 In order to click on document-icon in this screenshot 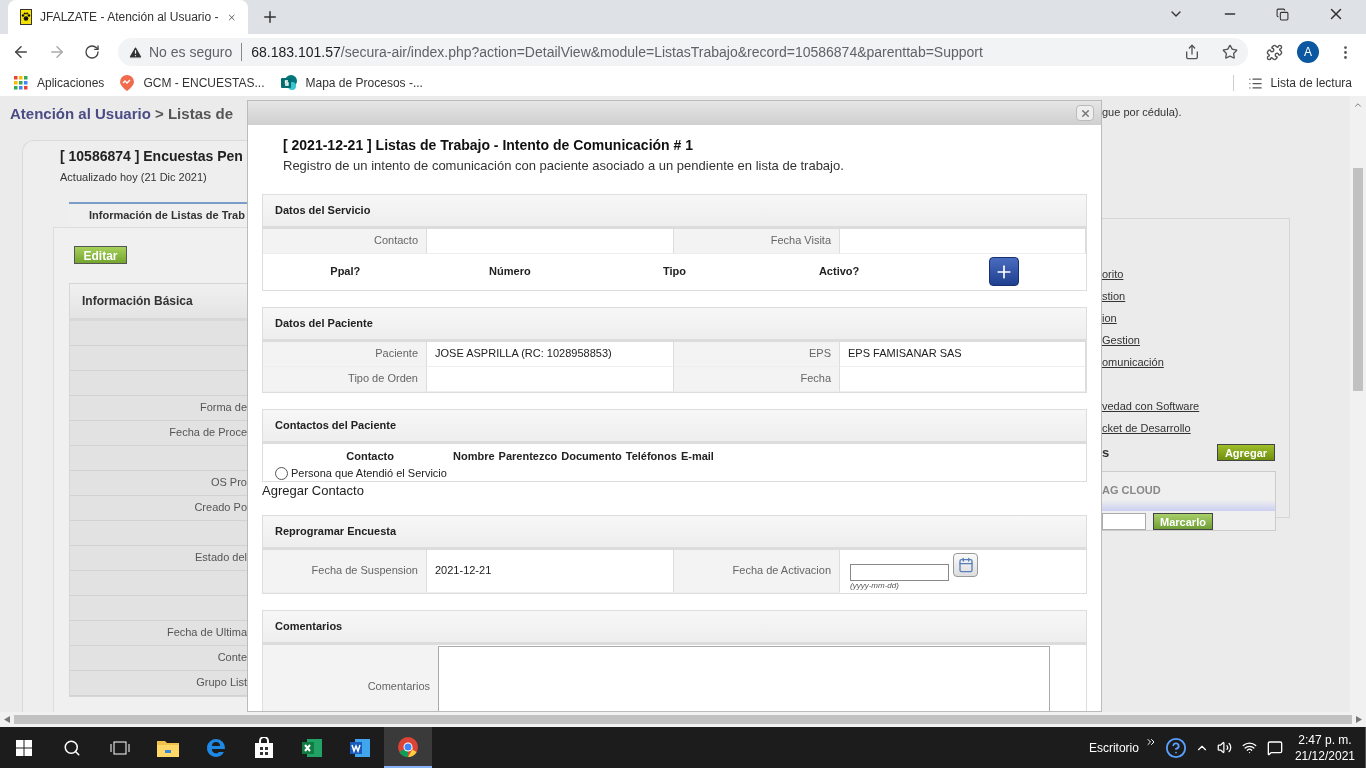, I will do `click(360, 747)`.